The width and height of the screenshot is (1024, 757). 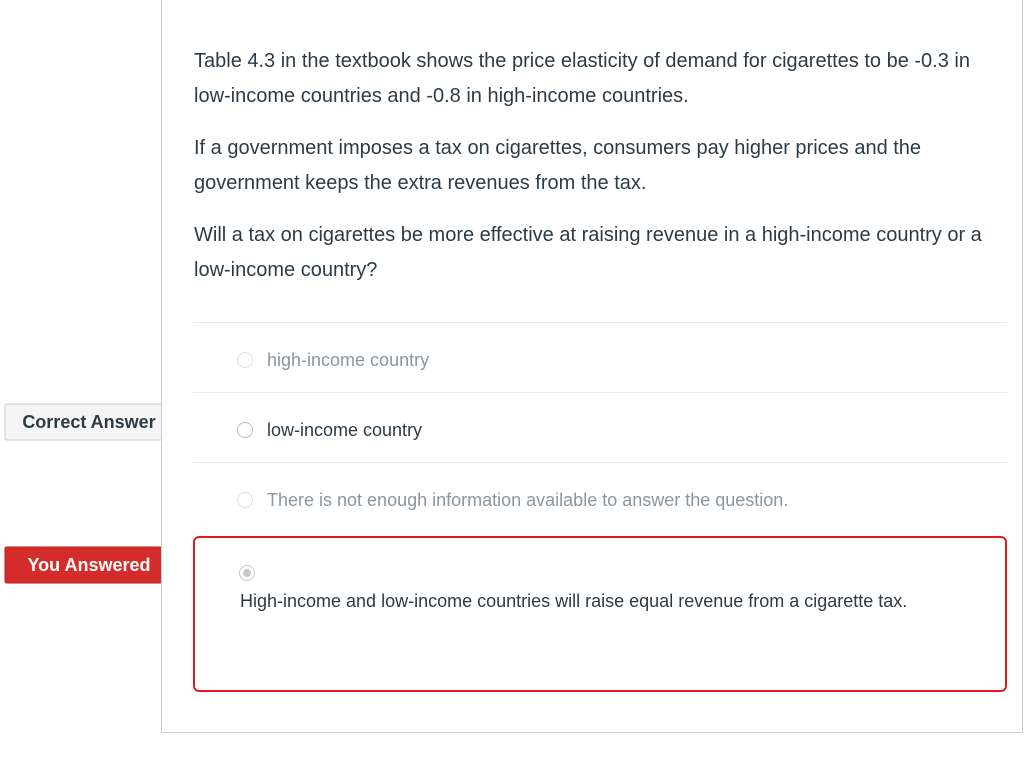 I want to click on you-answered-flag-label: You Answered, so click(x=89, y=565).